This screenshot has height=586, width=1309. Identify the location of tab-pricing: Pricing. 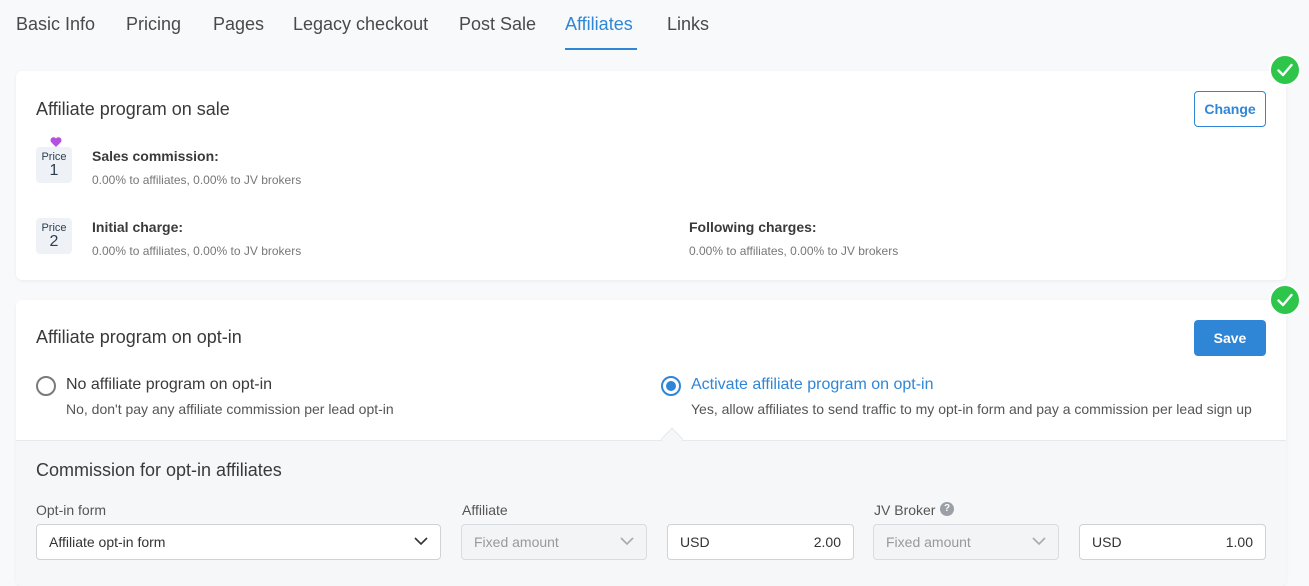
(153, 24).